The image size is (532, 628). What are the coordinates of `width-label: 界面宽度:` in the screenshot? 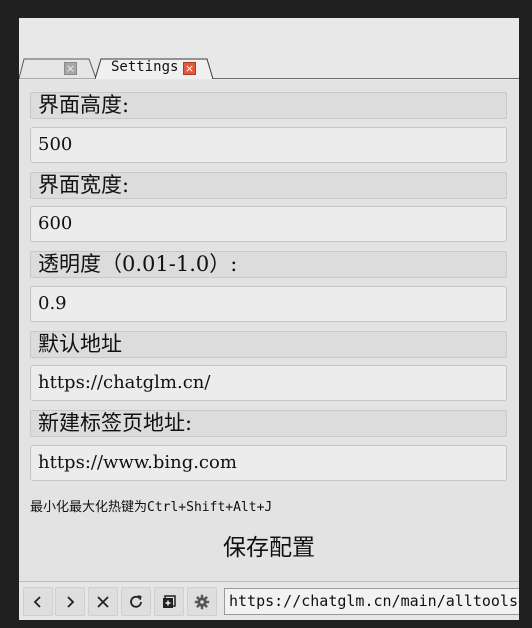 It's located at (268, 185).